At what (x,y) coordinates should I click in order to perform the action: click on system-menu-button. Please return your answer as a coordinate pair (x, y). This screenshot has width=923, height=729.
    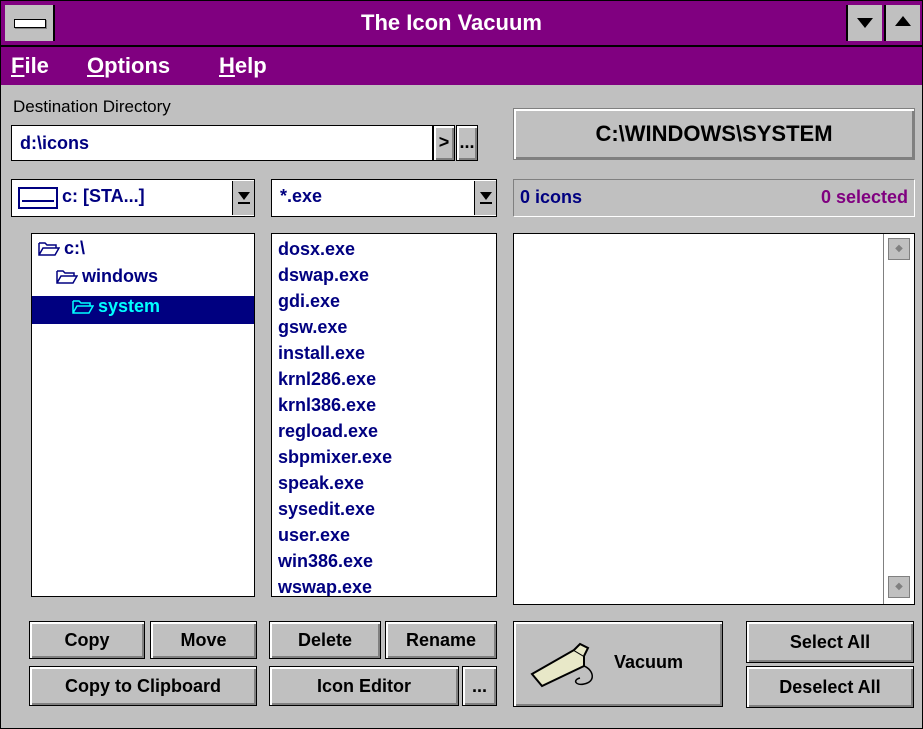
    Looking at the image, I should click on (30, 23).